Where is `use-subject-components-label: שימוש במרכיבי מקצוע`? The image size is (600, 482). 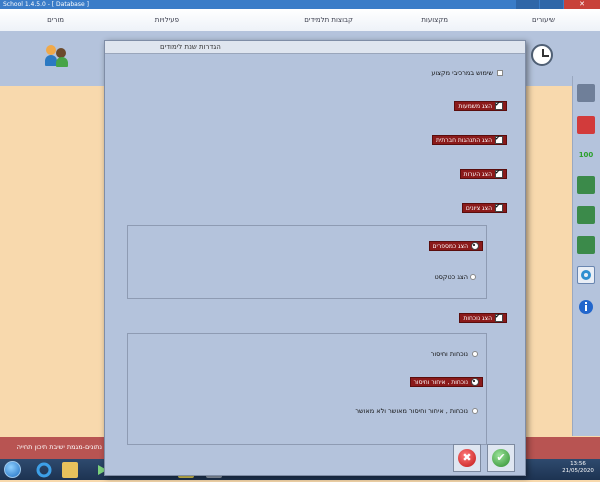 use-subject-components-label: שימוש במרכיבי מקצוע is located at coordinates (462, 73).